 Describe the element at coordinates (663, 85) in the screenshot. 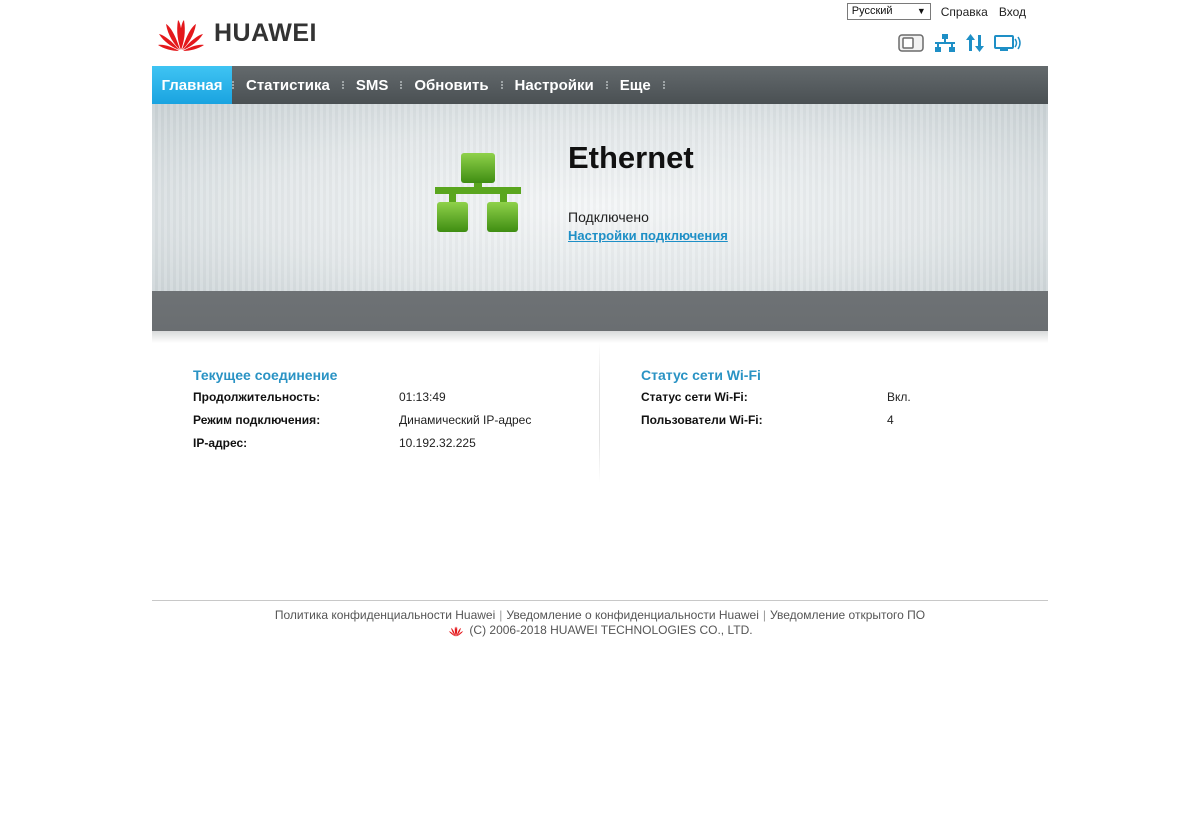

I see `nav-separator` at that location.